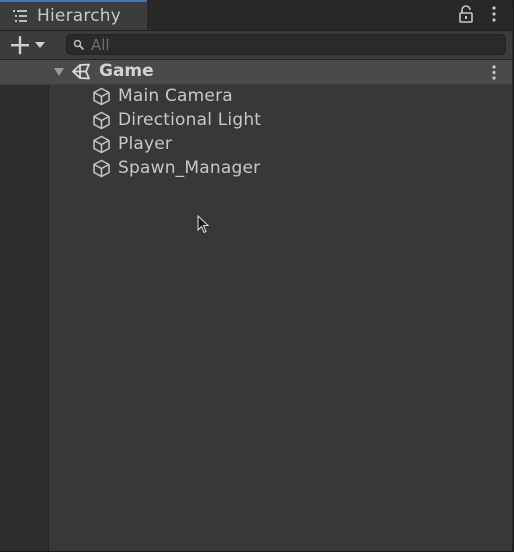 This screenshot has height=552, width=514. What do you see at coordinates (466, 14) in the screenshot?
I see `lock-icon` at bounding box center [466, 14].